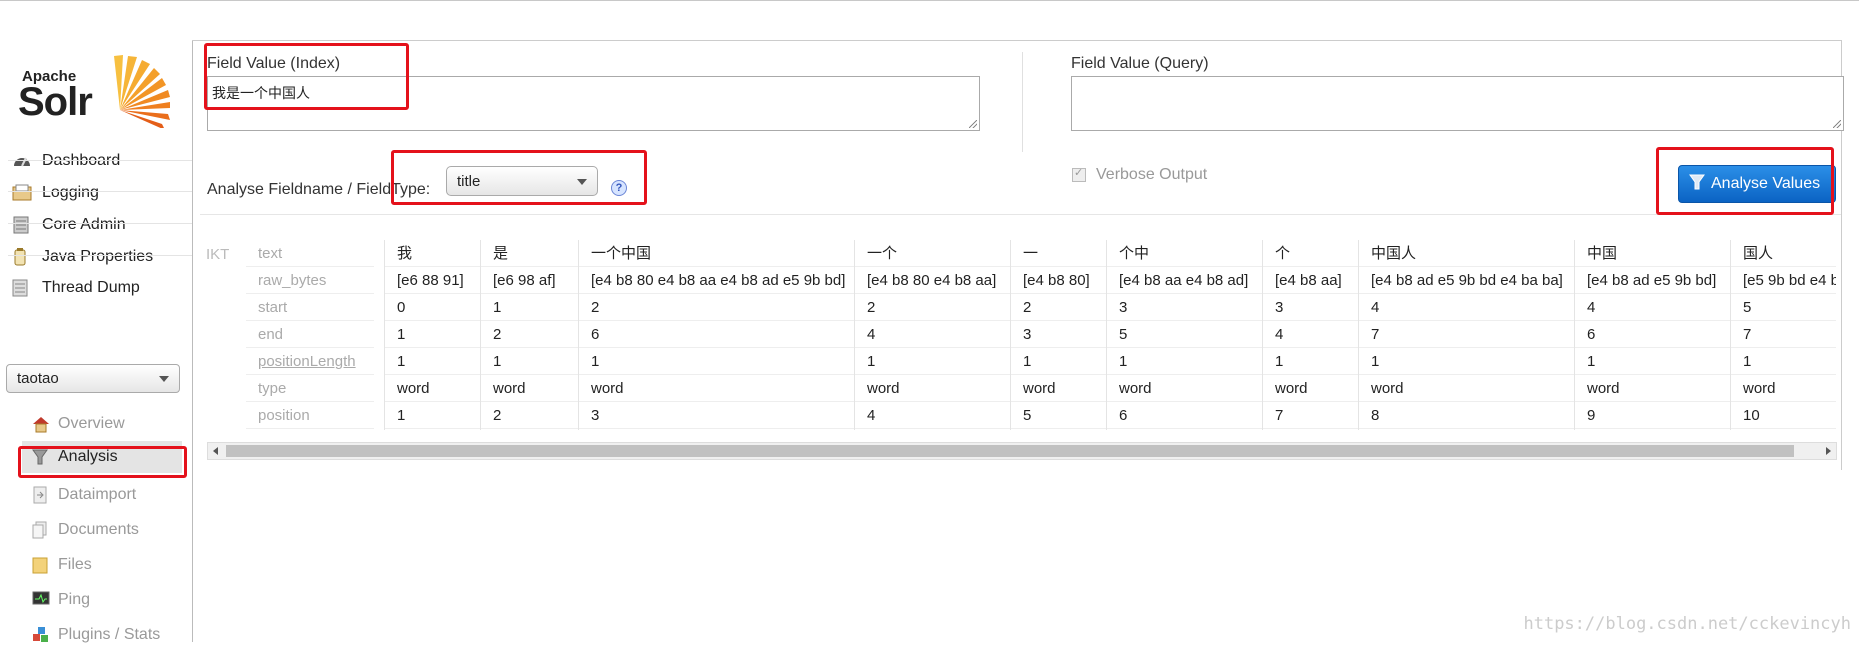 The width and height of the screenshot is (1859, 651). What do you see at coordinates (1783, 335) in the screenshot?
I see `token-column: 国人[e5 9b bd e4 ba571word10` at bounding box center [1783, 335].